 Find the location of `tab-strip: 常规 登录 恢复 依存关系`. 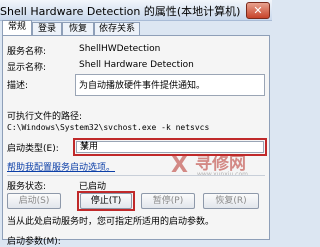

tab-strip: 常规 登录 恢复 依存关系 is located at coordinates (136, 28).